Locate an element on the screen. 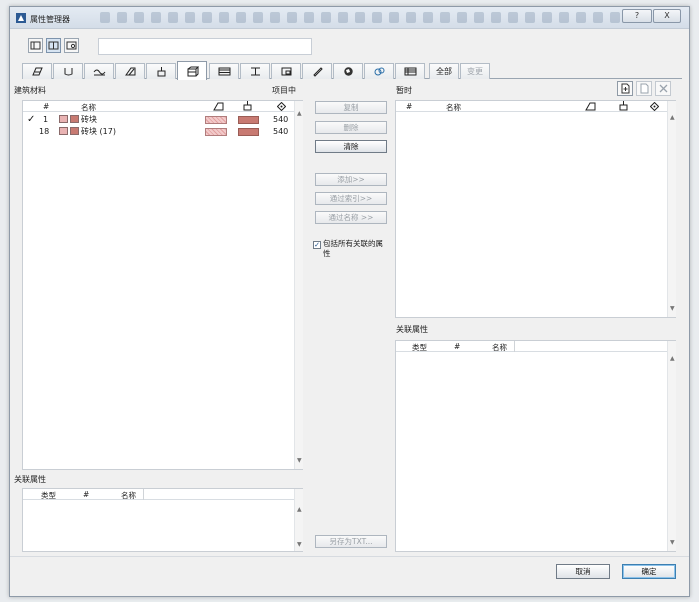  row-num: 1 is located at coordinates (46, 119).